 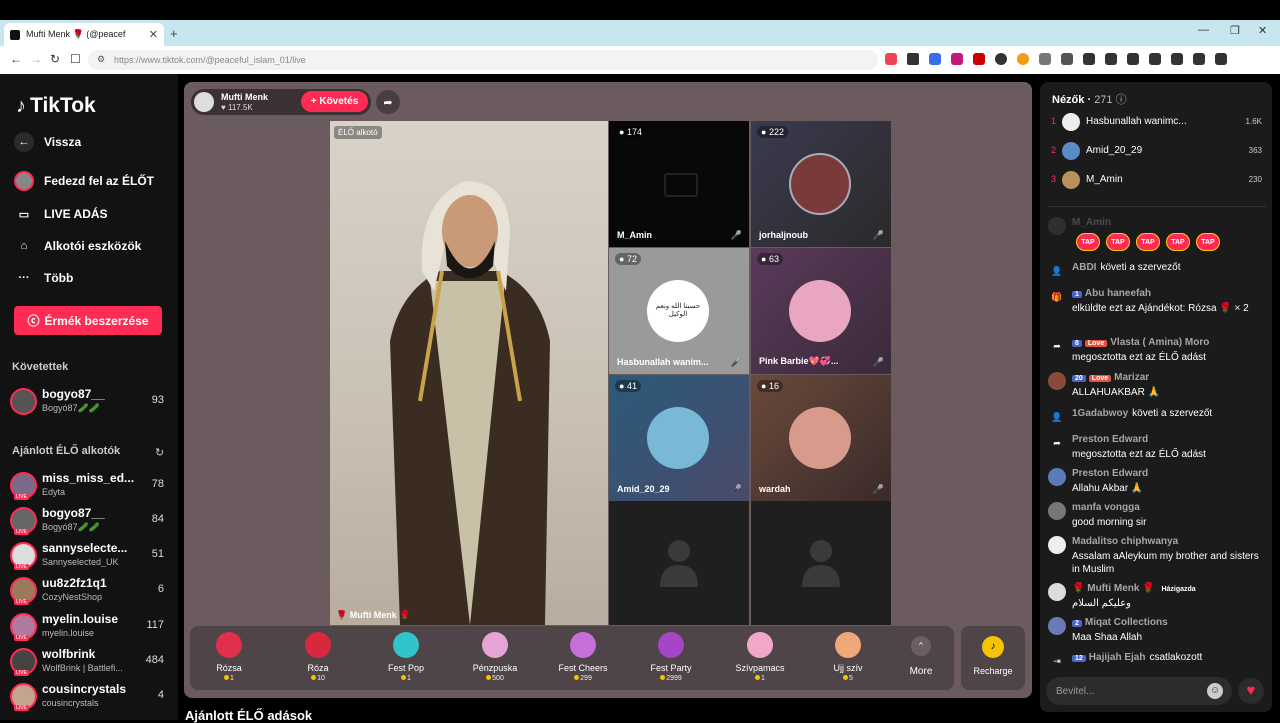 I want to click on guest-count: ● 16, so click(x=770, y=386).